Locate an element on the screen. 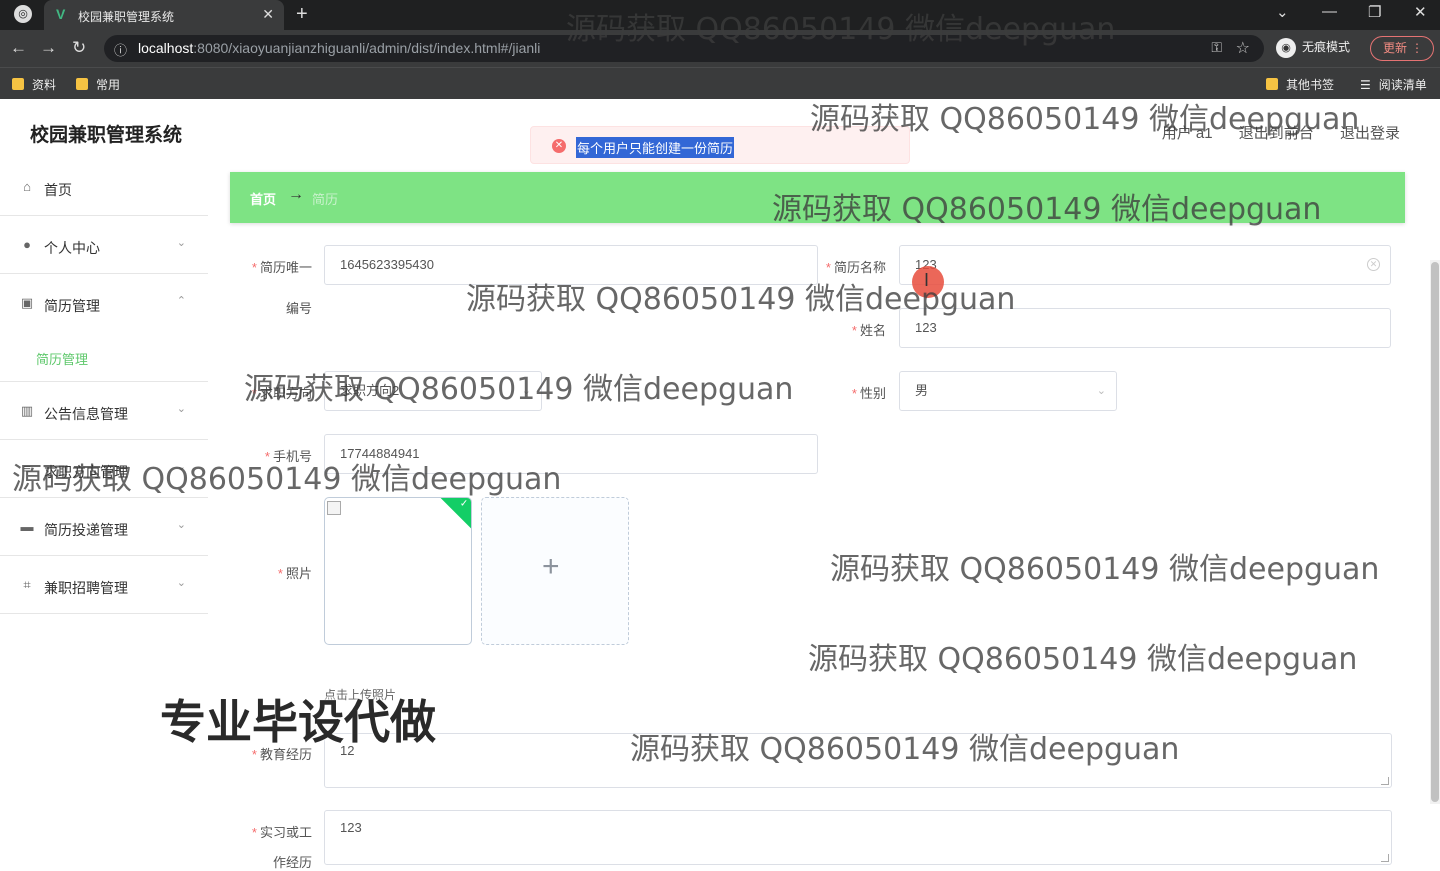 The image size is (1440, 871). bookmarks-bar: 资料 常用 其他书签 ☰ 阅读清单 is located at coordinates (720, 83).